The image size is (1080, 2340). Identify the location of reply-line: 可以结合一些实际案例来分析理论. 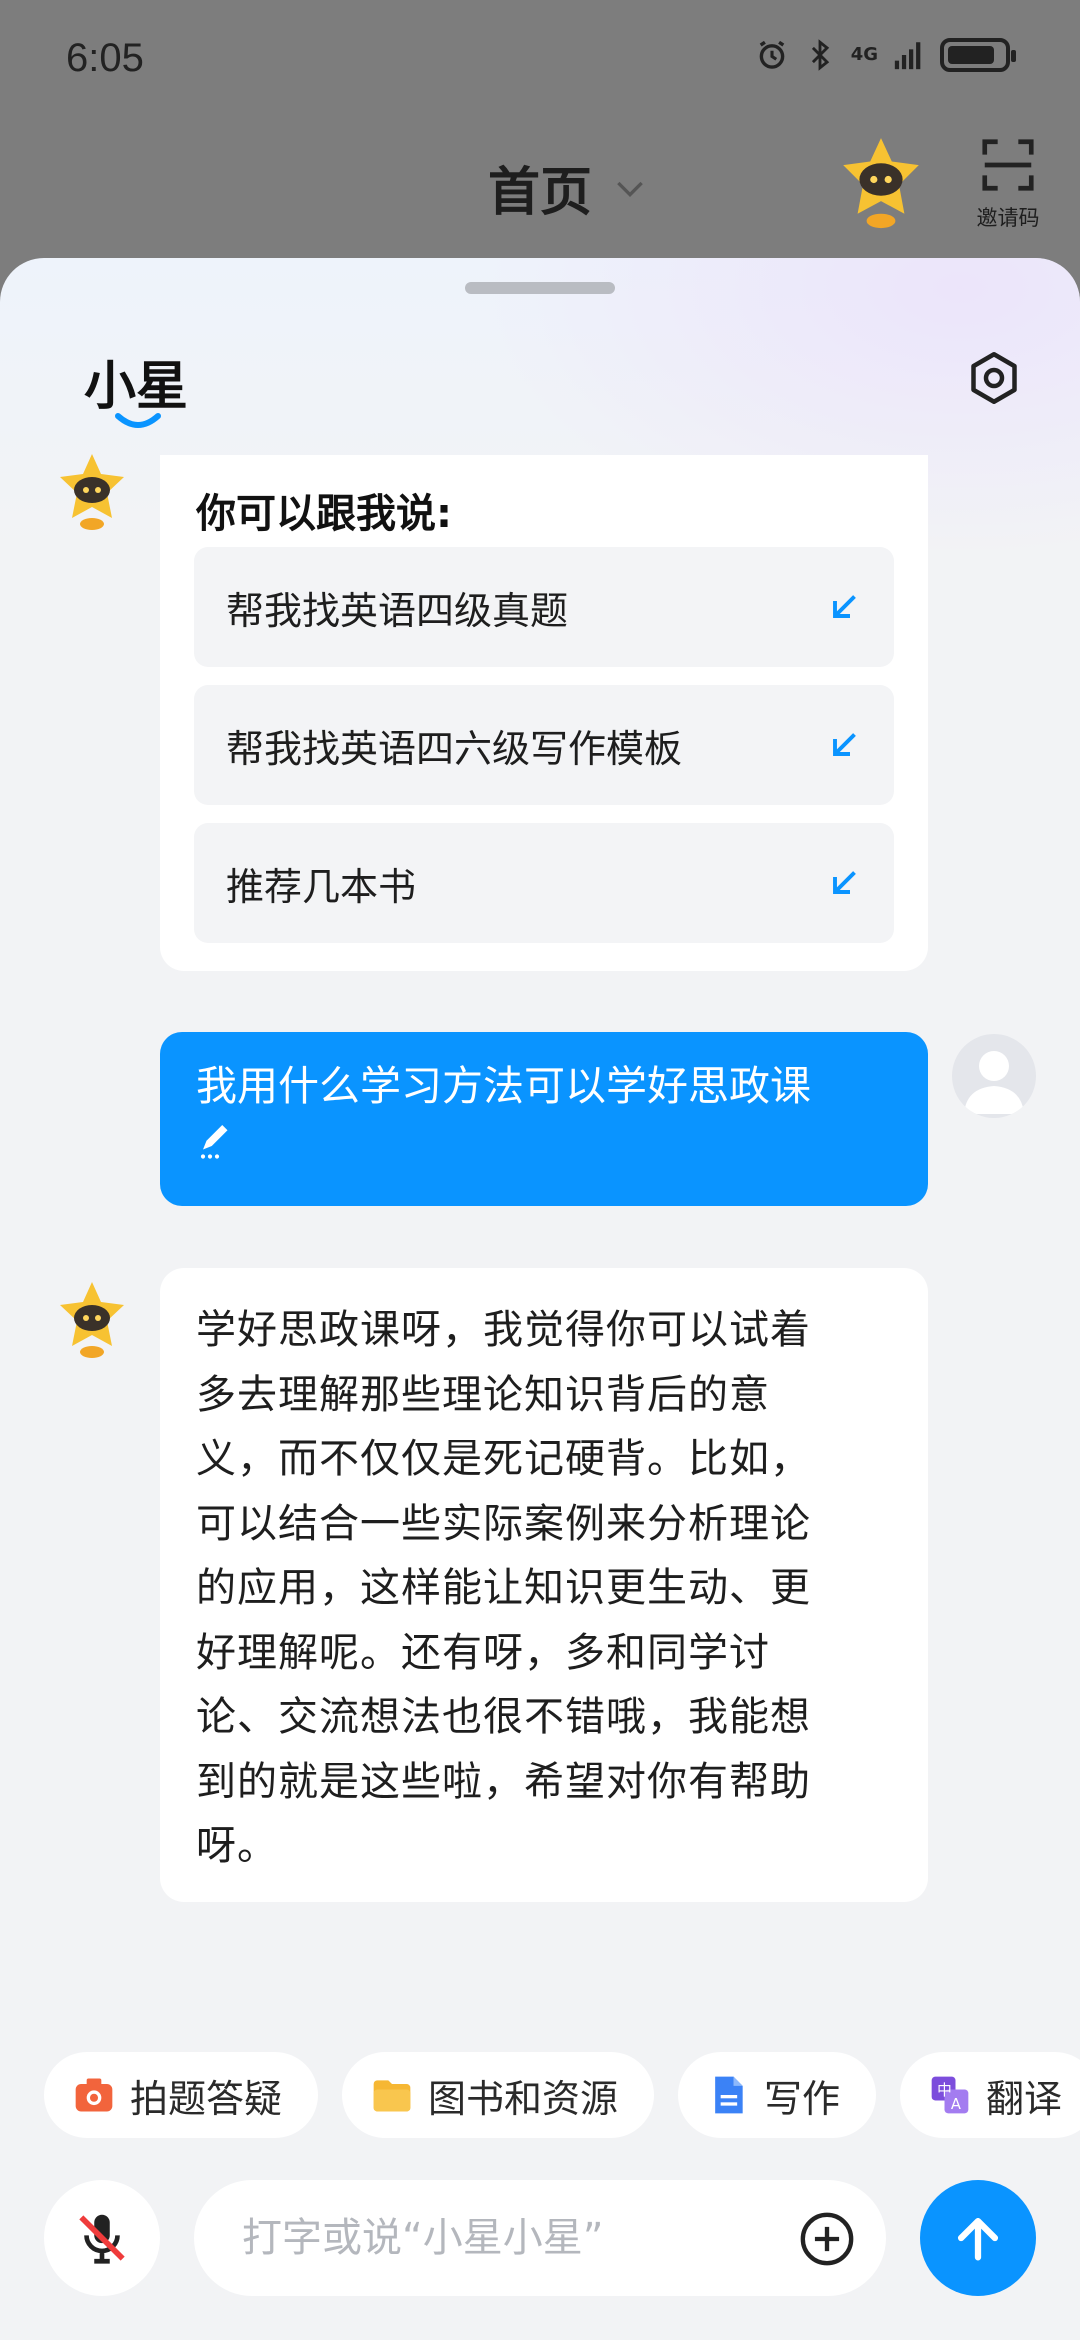
(503, 1523).